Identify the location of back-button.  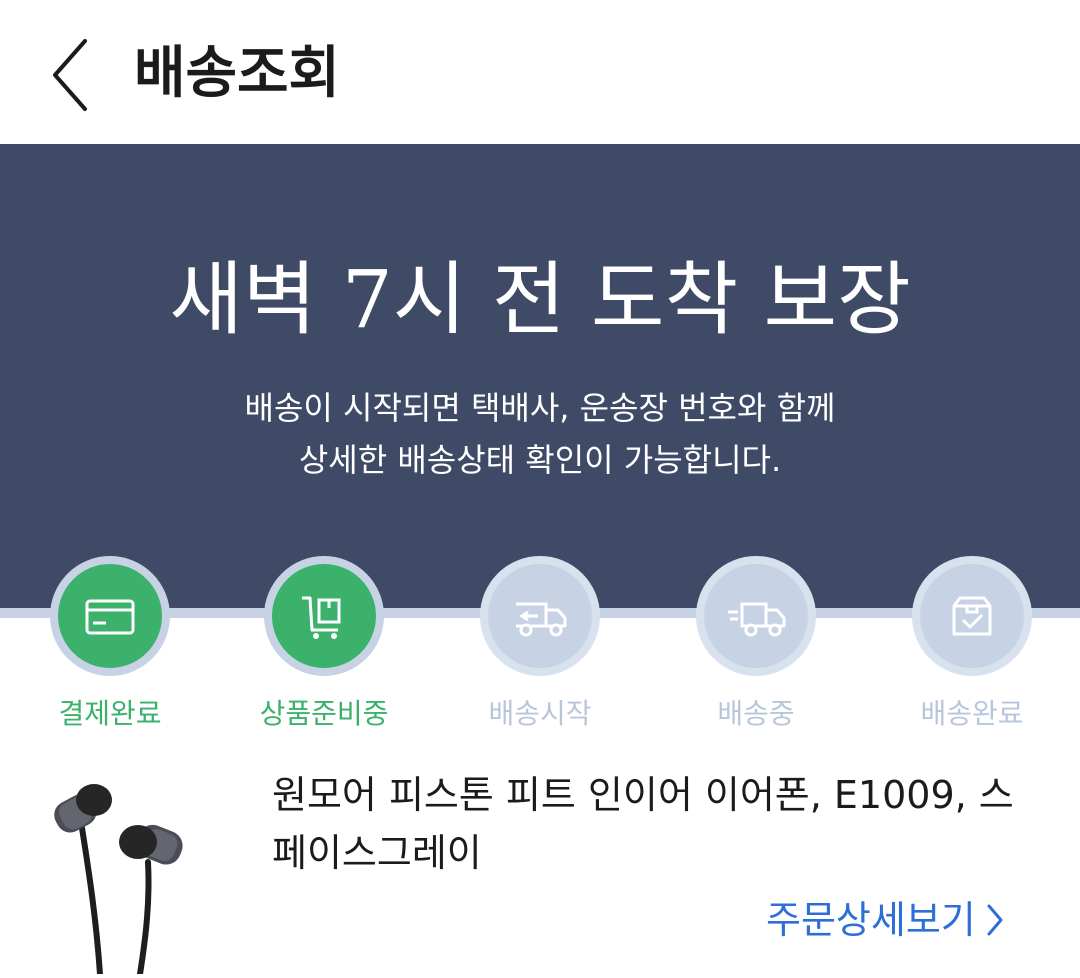
(70, 75).